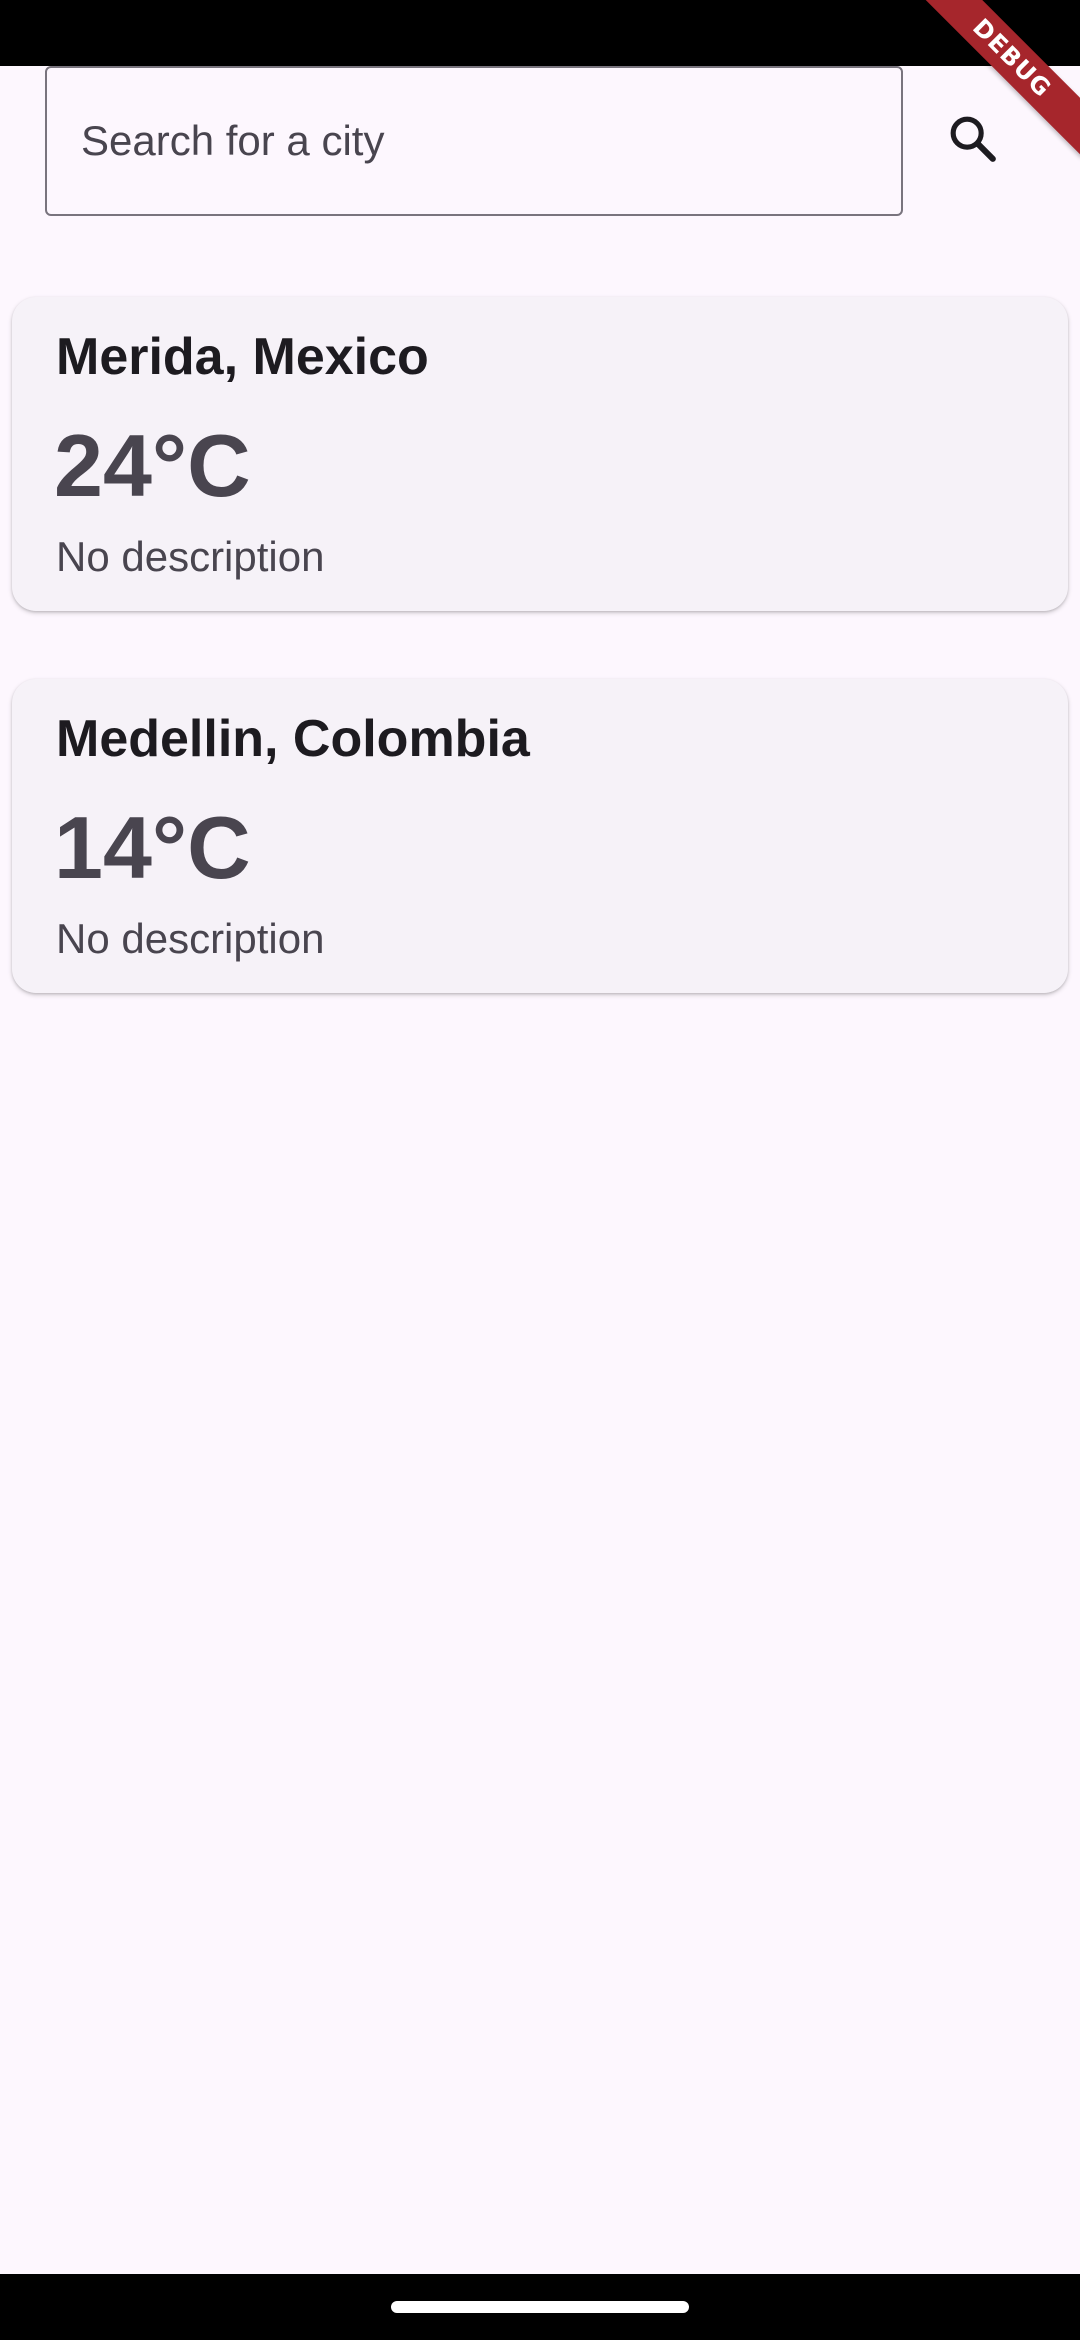  What do you see at coordinates (490, 141) in the screenshot?
I see `search-input` at bounding box center [490, 141].